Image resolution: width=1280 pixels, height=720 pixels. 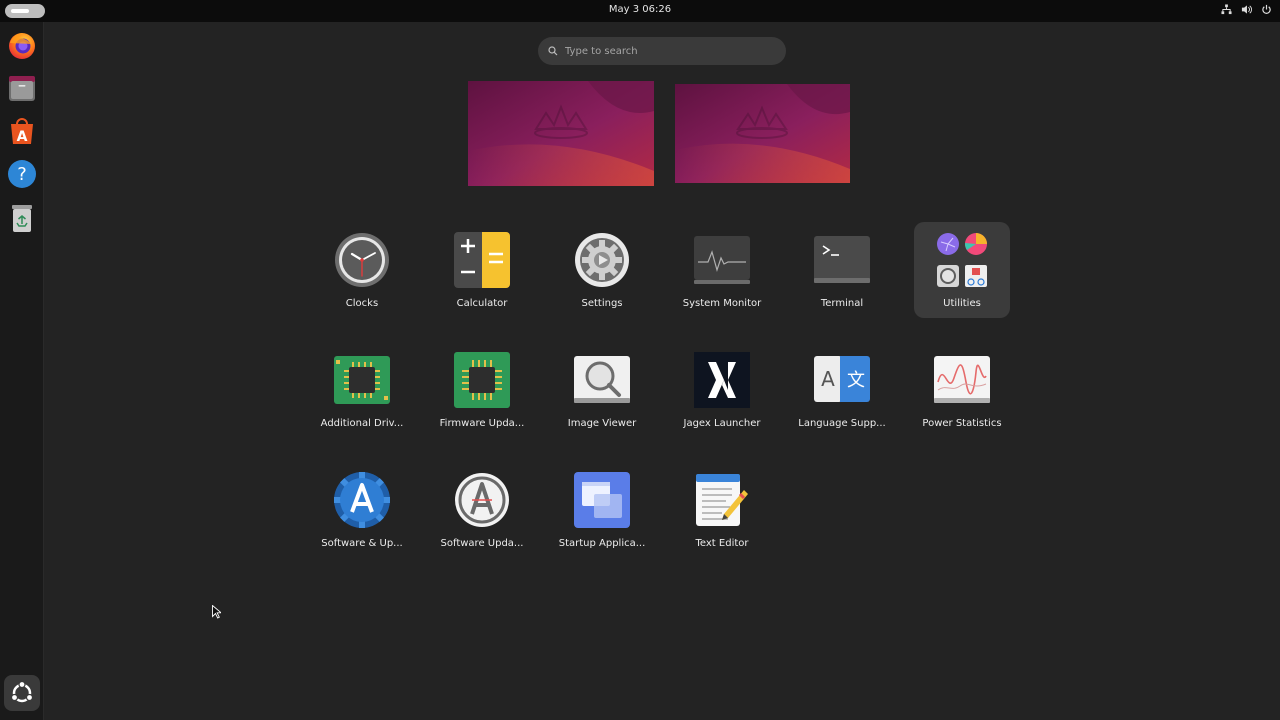 I want to click on search-bar, so click(x=662, y=51).